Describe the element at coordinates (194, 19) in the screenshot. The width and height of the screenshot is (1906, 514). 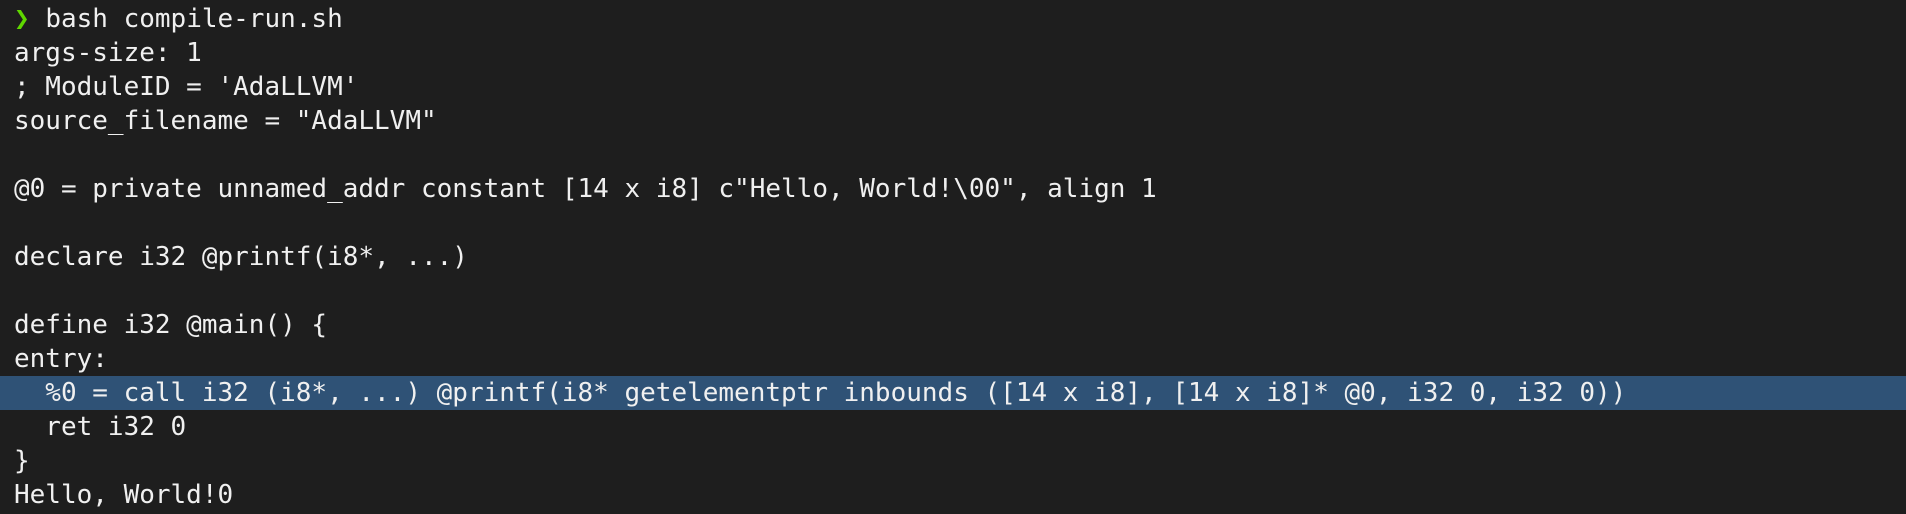
I see `prompt-command: bash compile-run.sh` at that location.